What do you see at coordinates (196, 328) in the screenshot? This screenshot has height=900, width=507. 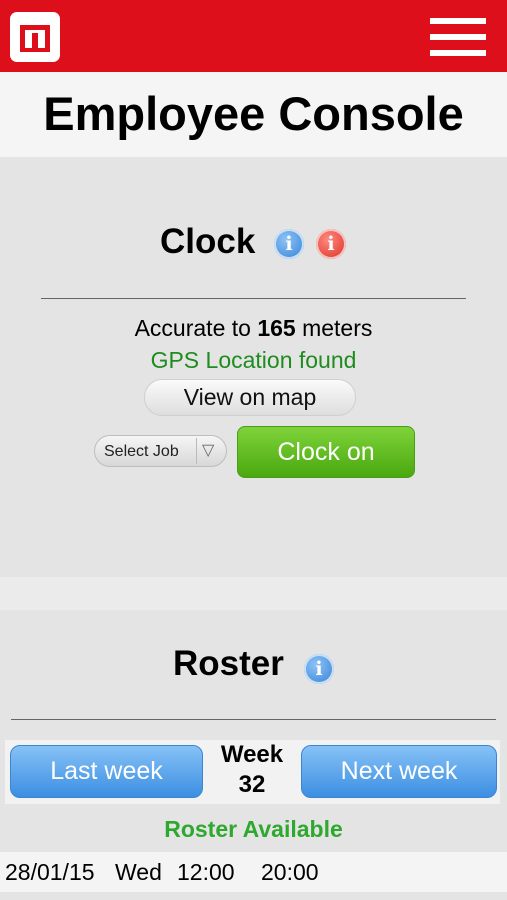 I see `accuracy-prefix: Accurate to` at bounding box center [196, 328].